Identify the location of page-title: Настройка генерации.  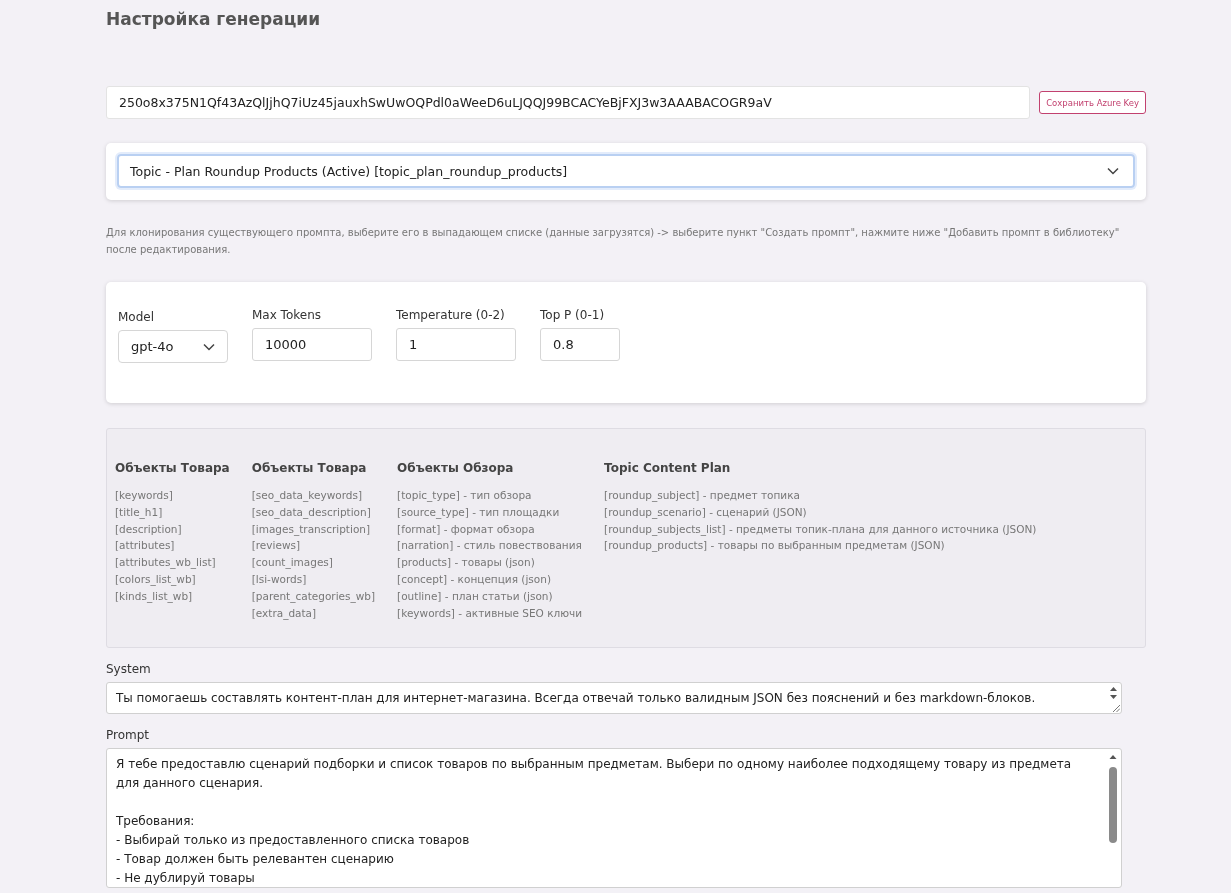
(214, 19).